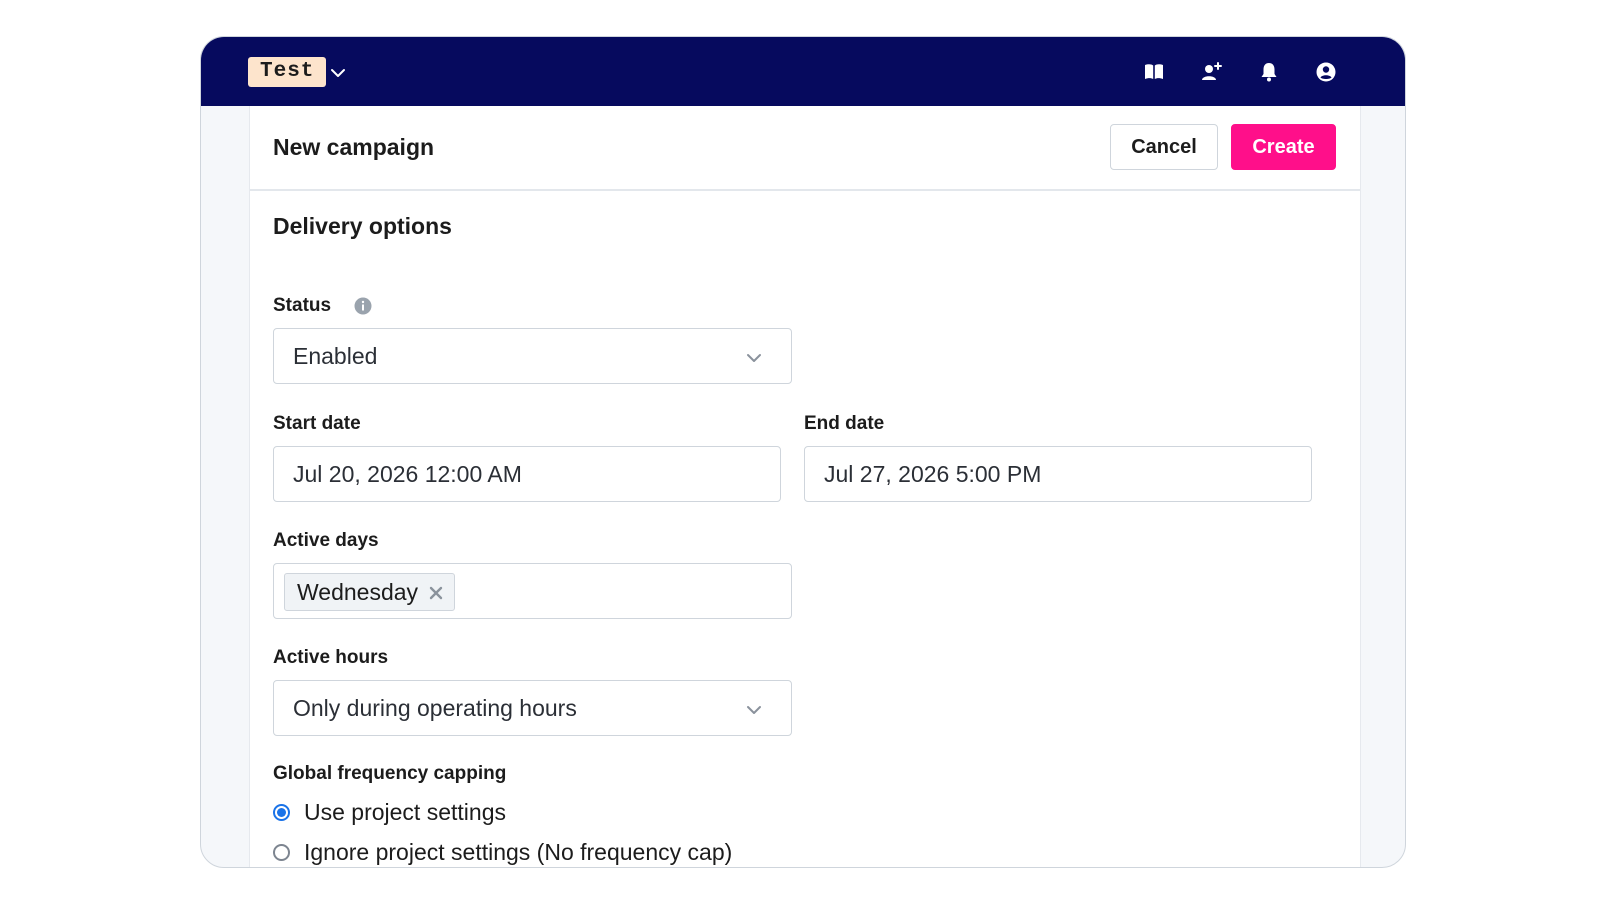 This screenshot has width=1600, height=900. I want to click on active-days-label: Active days, so click(326, 540).